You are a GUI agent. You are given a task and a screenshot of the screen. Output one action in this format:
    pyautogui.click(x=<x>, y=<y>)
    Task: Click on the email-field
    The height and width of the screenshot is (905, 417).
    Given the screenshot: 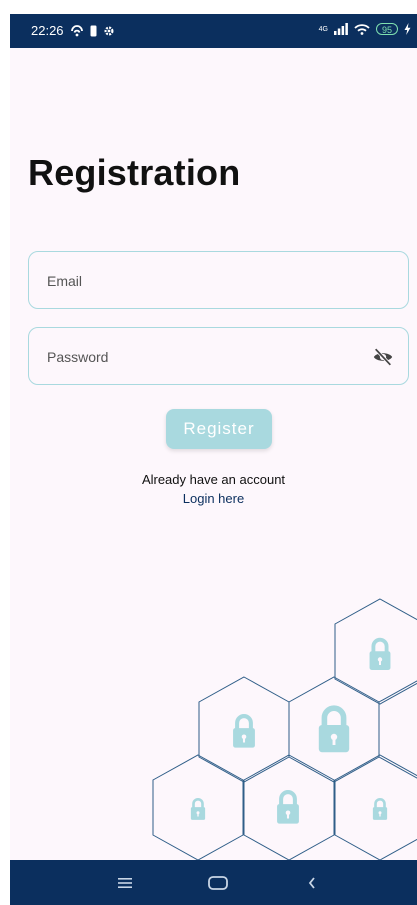 What is the action you would take?
    pyautogui.click(x=218, y=280)
    